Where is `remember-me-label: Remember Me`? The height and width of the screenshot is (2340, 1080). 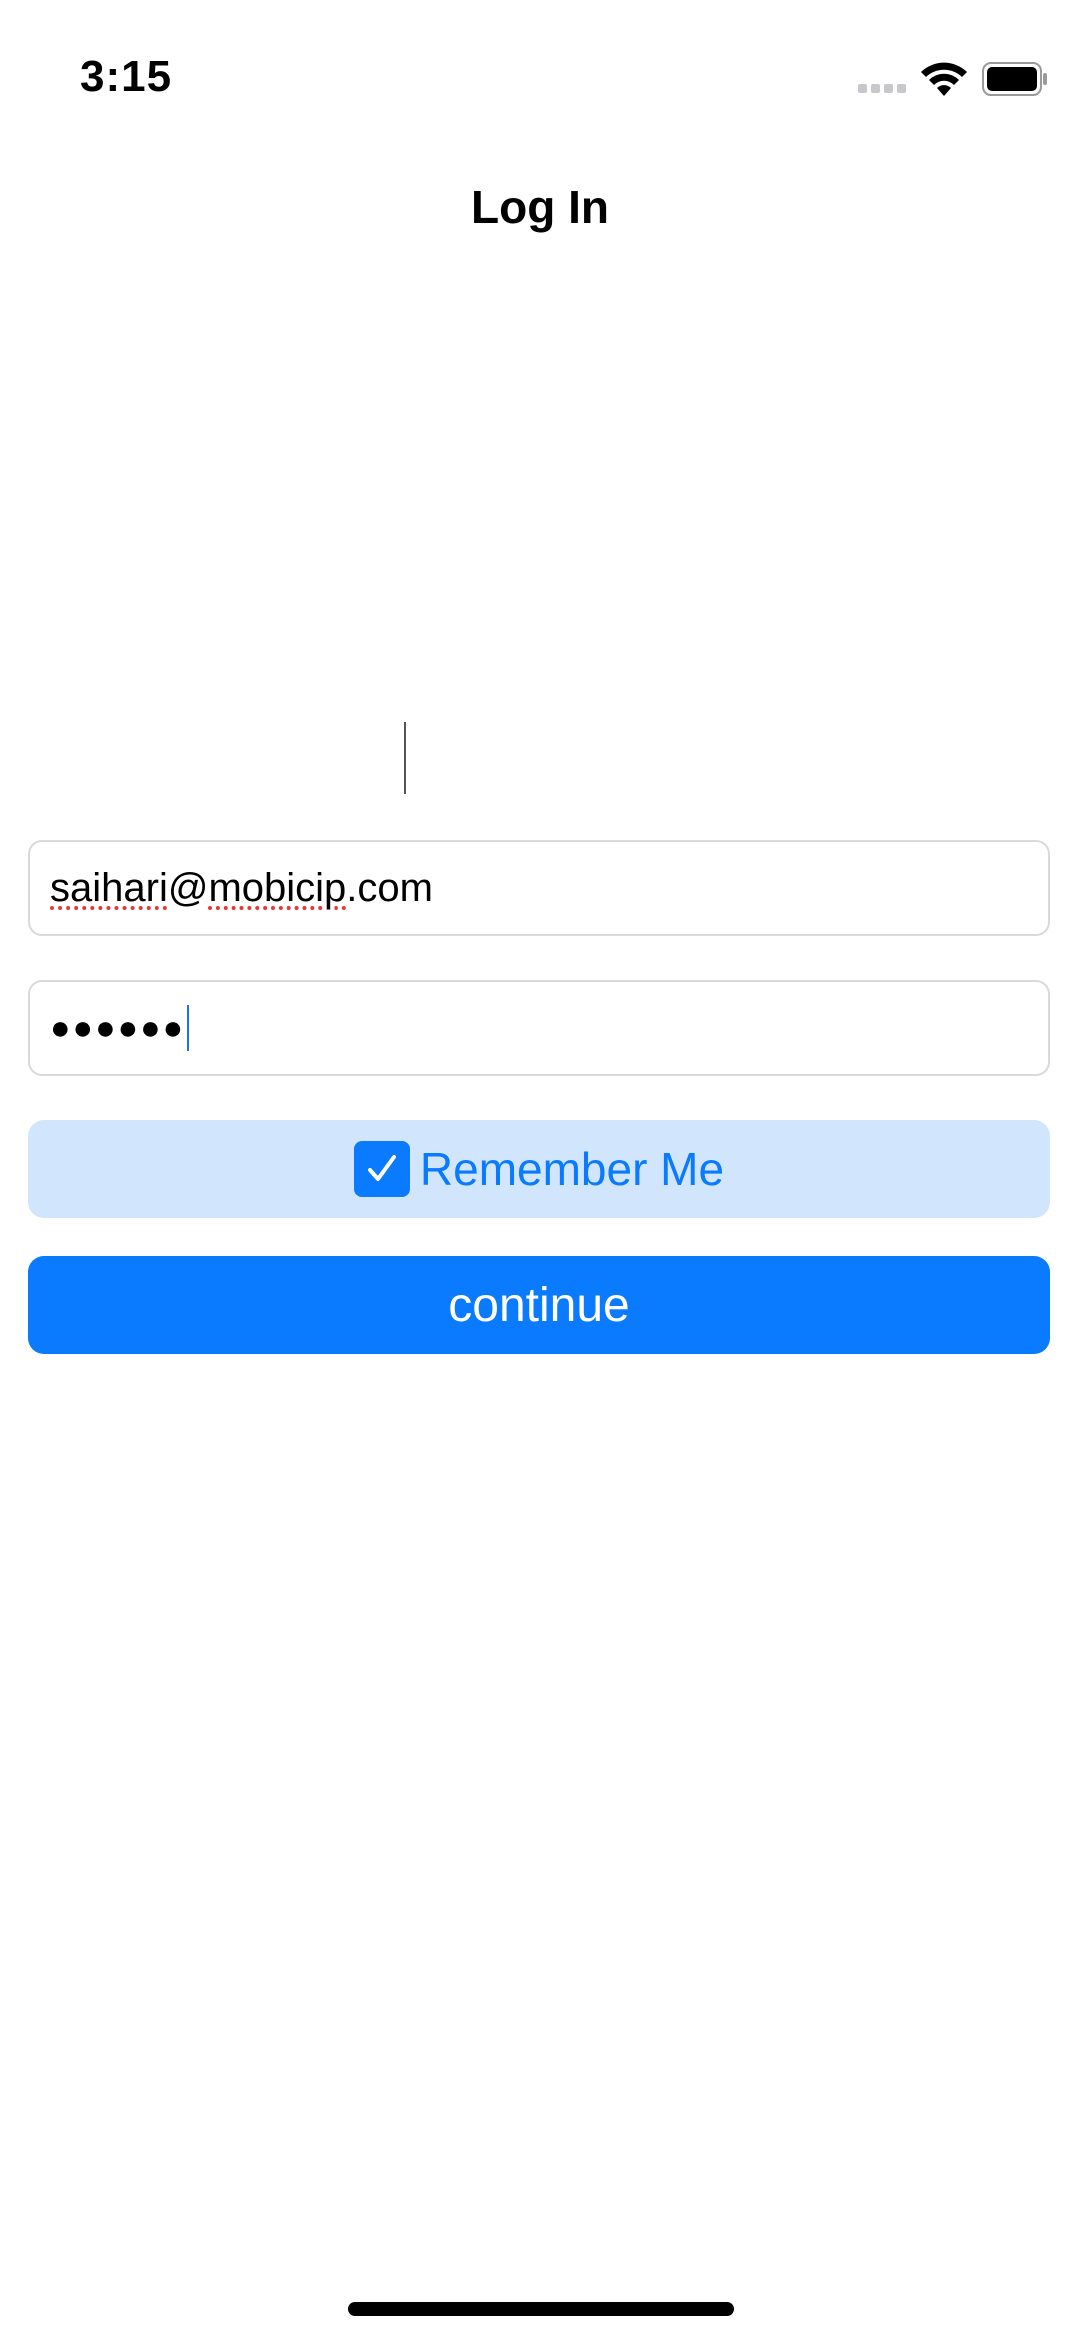 remember-me-label: Remember Me is located at coordinates (572, 1169).